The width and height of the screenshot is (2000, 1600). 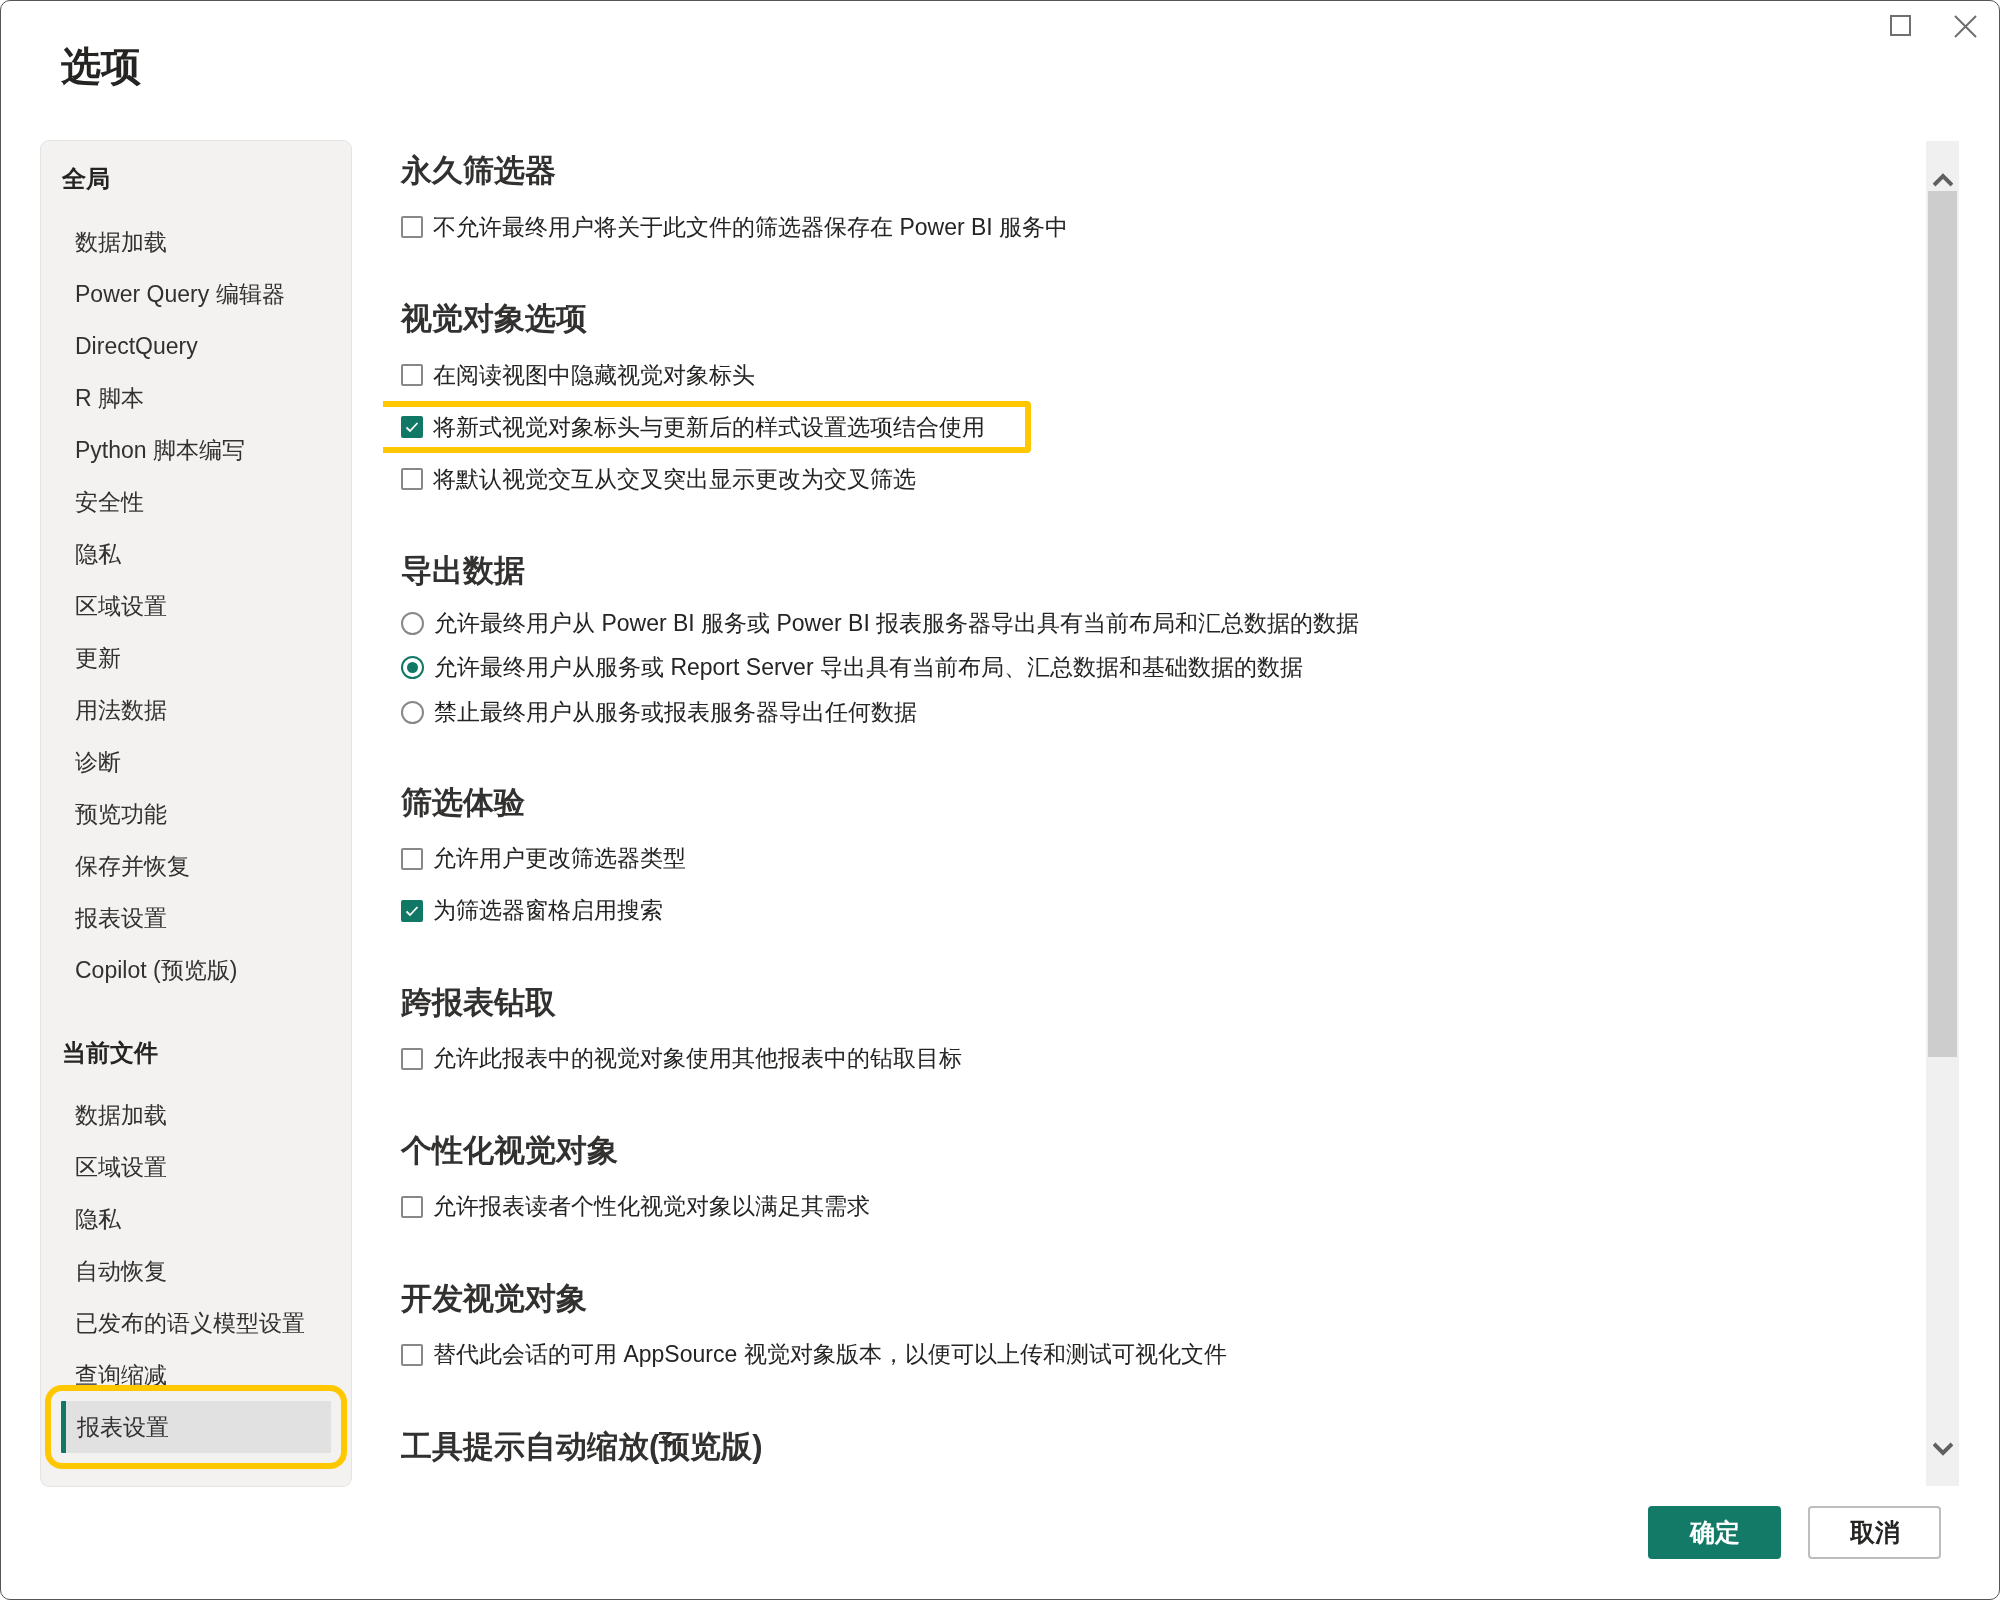 I want to click on sidebar-item: Copilot (预览版), so click(x=196, y=970).